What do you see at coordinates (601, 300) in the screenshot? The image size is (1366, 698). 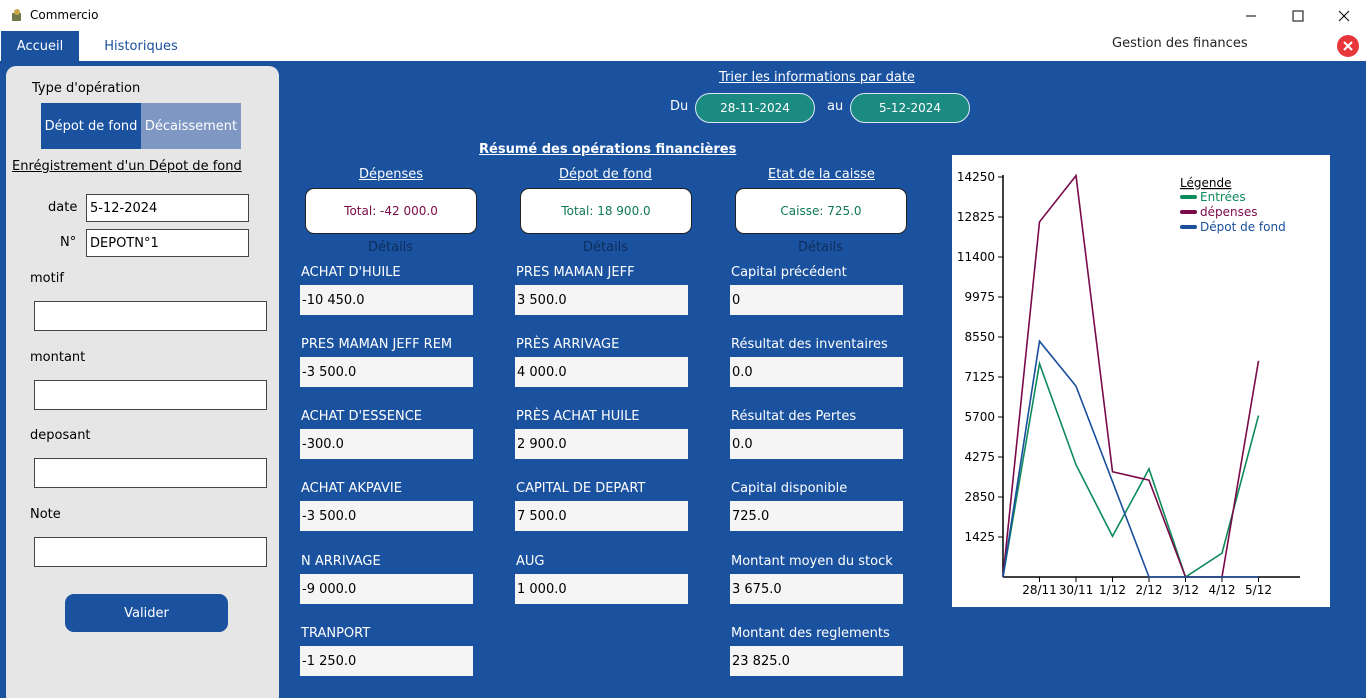 I see `item-value: 3 500.0` at bounding box center [601, 300].